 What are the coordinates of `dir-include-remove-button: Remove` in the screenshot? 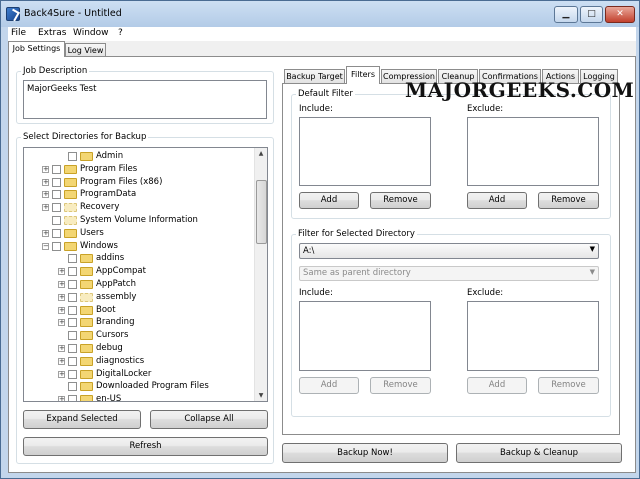 It's located at (400, 385).